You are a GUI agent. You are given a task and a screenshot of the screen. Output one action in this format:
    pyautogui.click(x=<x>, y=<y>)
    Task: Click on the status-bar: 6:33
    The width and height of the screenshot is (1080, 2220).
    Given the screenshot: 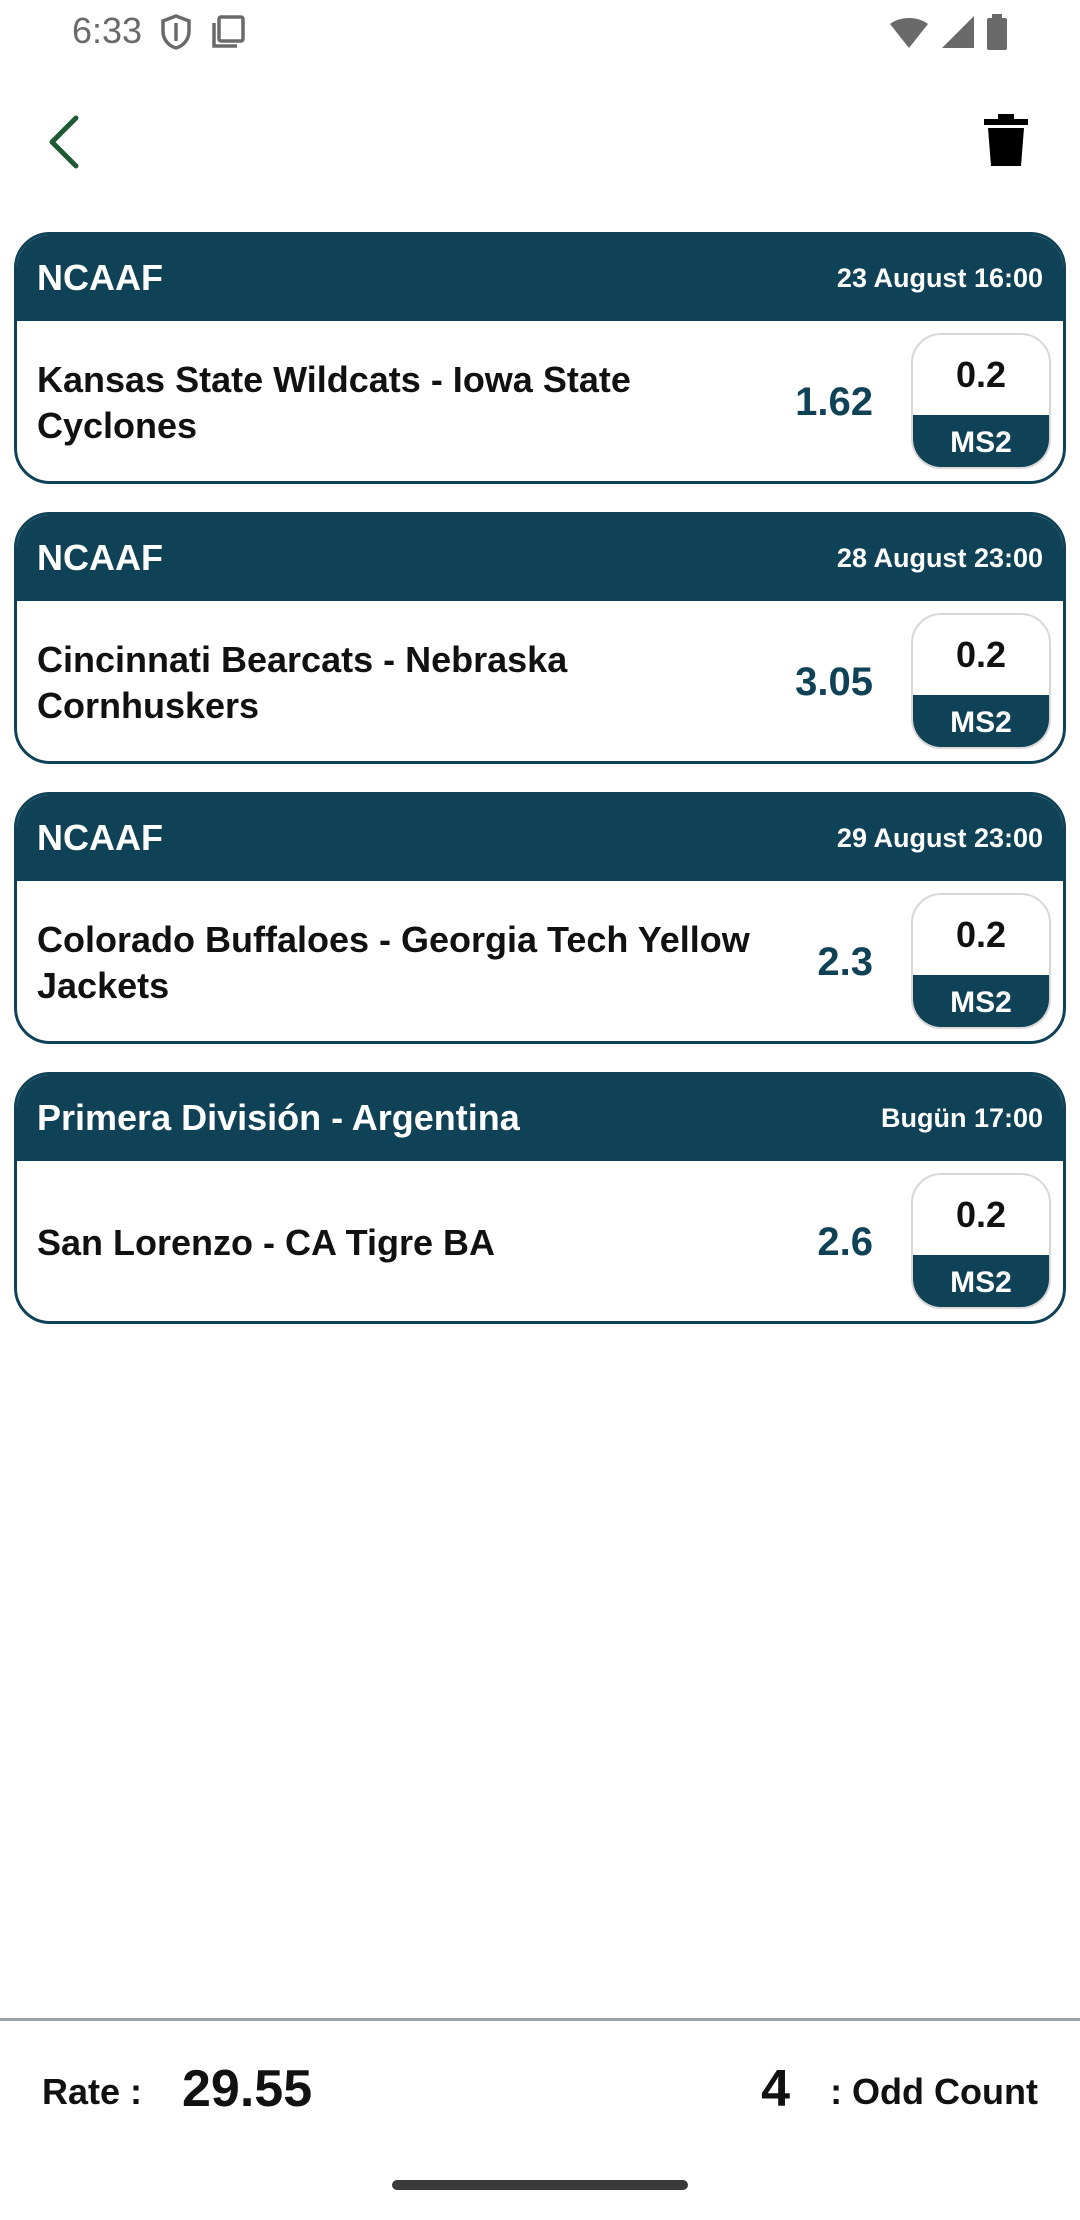 What is the action you would take?
    pyautogui.click(x=540, y=32)
    